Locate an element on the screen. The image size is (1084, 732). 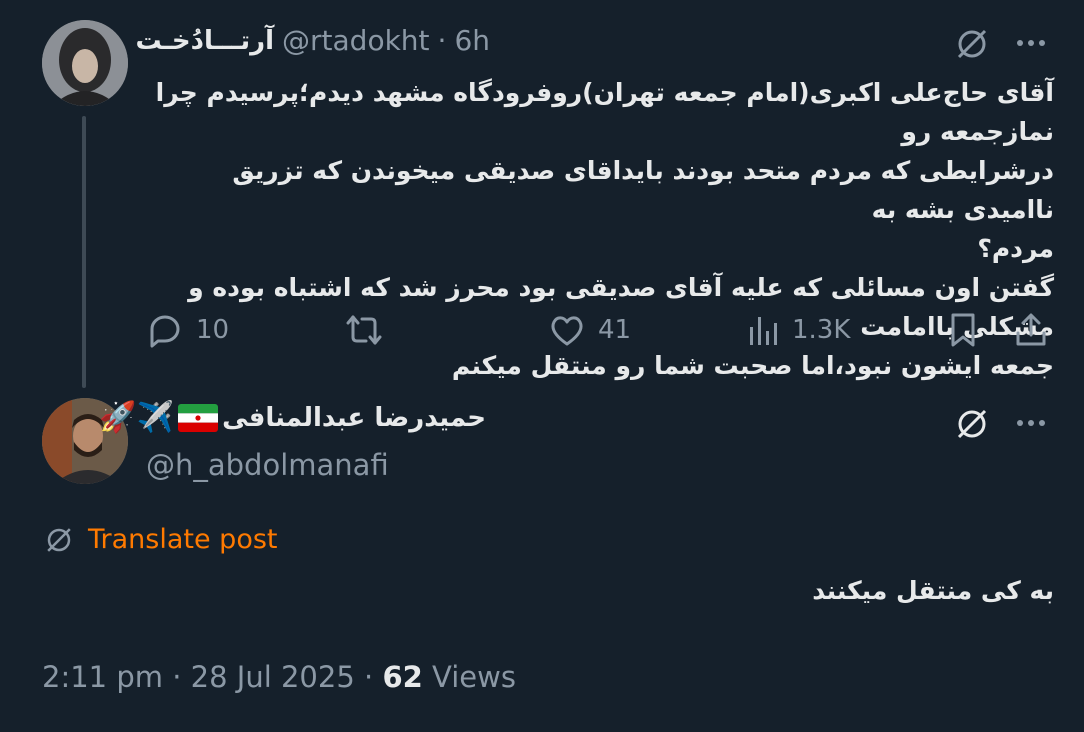
views-button: 1.3K is located at coordinates (798, 330).